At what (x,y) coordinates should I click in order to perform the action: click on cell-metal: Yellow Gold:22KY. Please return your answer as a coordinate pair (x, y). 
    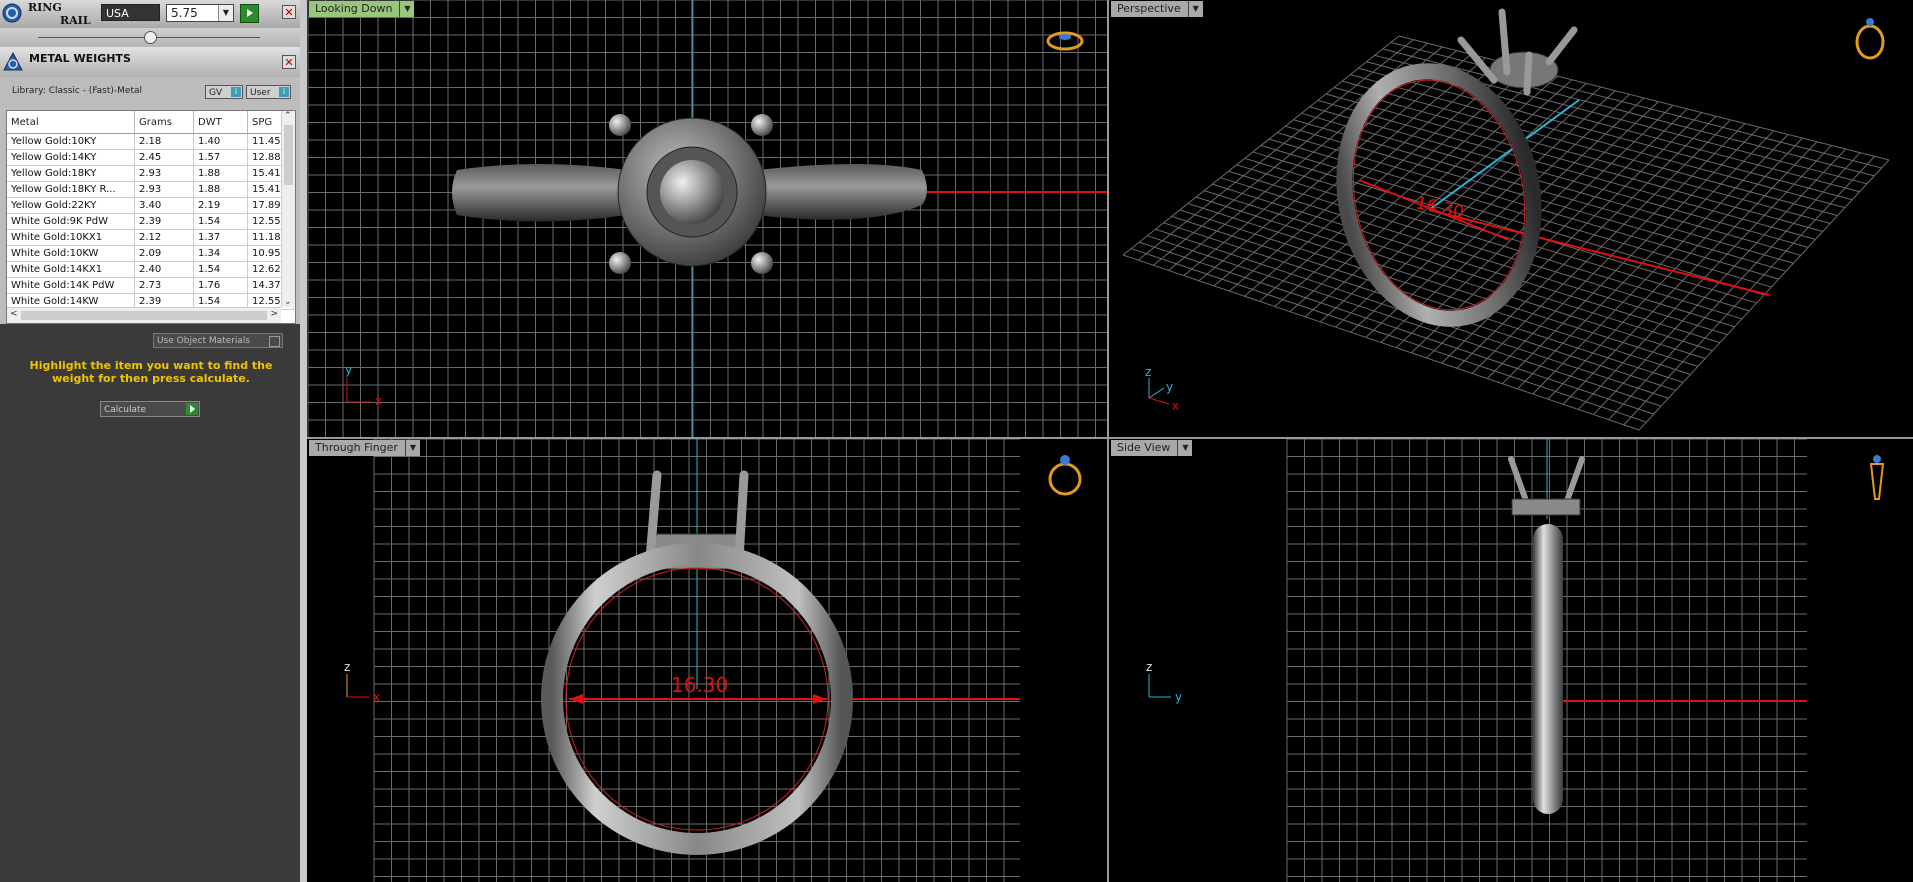
    Looking at the image, I should click on (71, 205).